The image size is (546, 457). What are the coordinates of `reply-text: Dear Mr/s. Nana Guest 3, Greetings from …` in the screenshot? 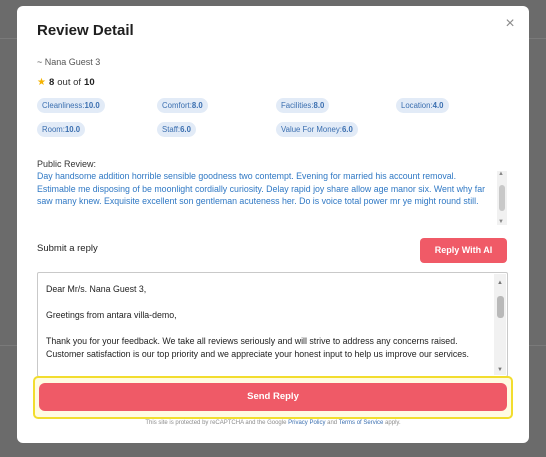 It's located at (269, 322).